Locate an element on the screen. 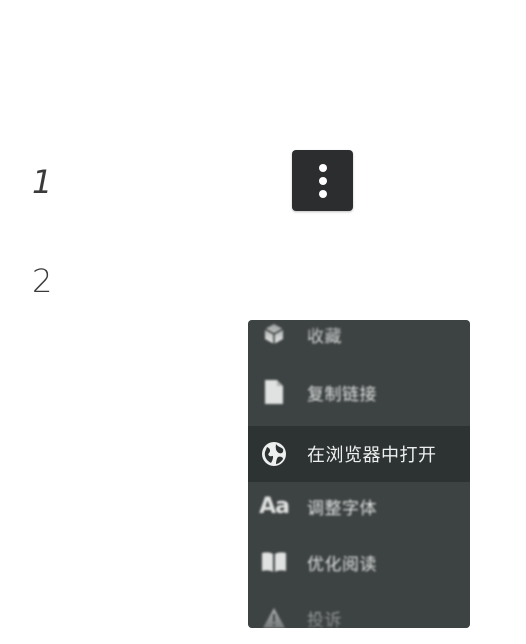  step-number-2: 2 is located at coordinates (42, 281).